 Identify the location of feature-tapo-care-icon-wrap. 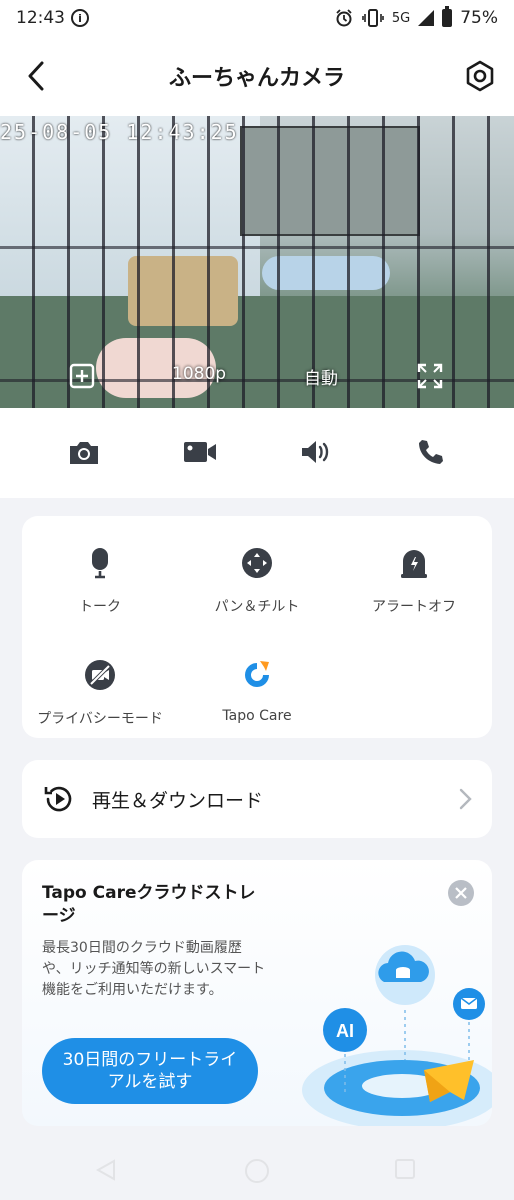
(257, 675).